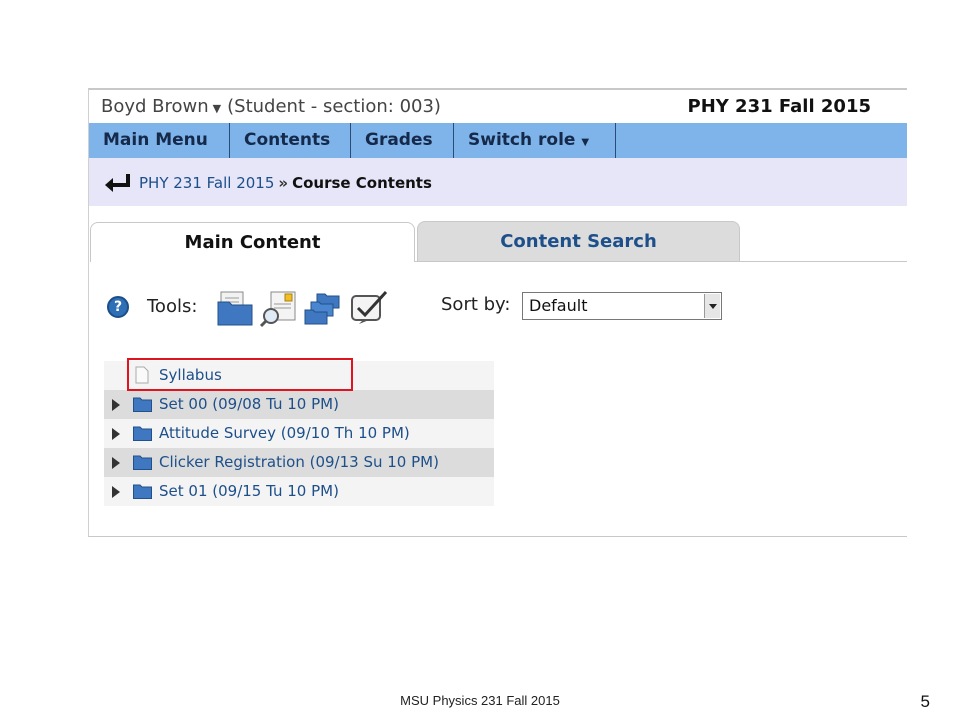 This screenshot has height=720, width=960. Describe the element at coordinates (558, 305) in the screenshot. I see `sort-select-value: Default` at that location.